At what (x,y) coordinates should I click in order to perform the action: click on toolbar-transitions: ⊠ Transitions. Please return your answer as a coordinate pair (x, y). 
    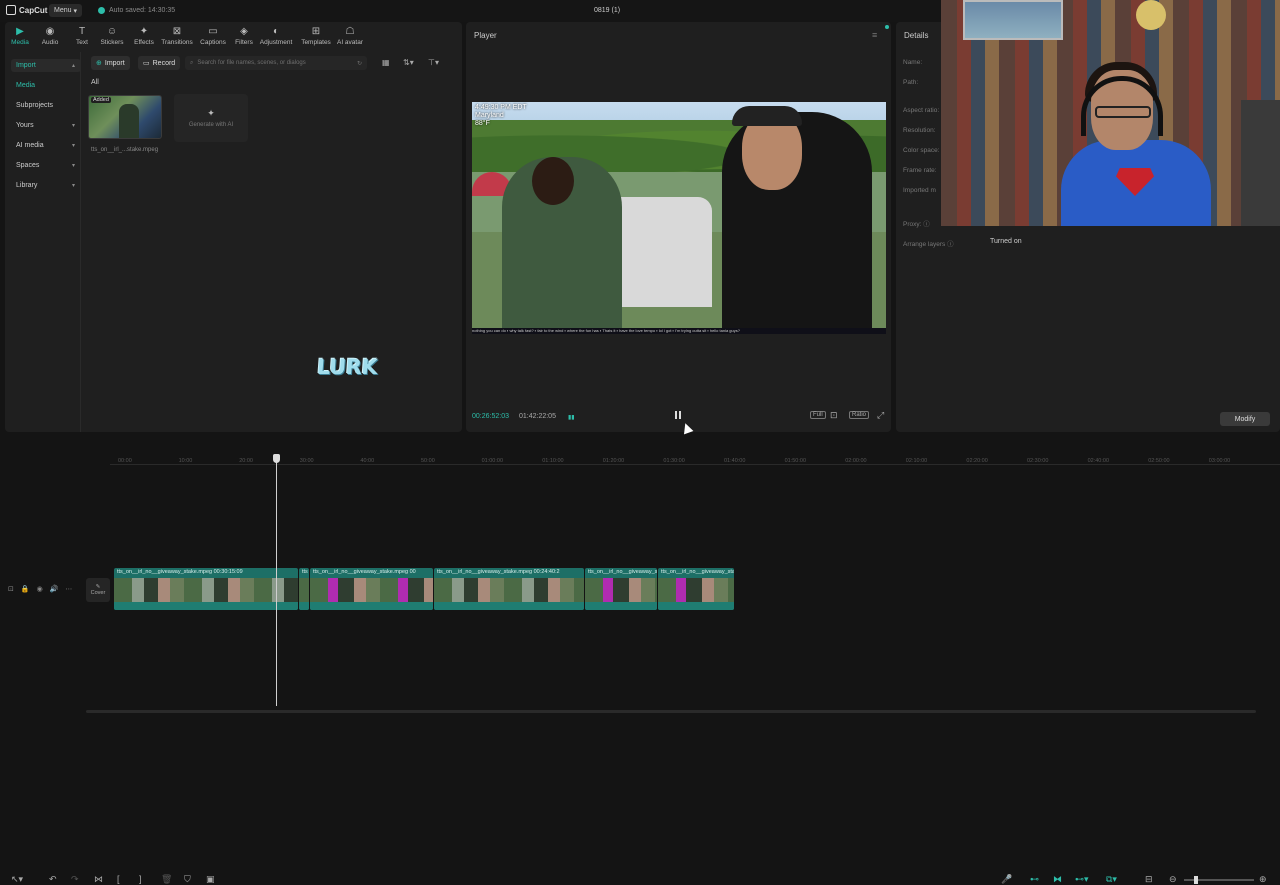
    Looking at the image, I should click on (177, 36).